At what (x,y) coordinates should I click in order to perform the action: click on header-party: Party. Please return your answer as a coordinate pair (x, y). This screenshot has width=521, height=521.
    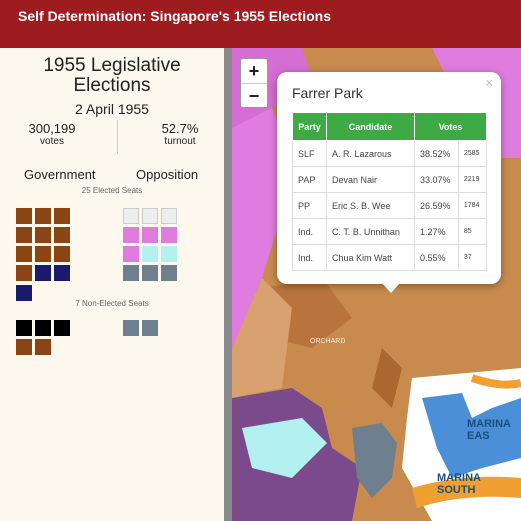
    Looking at the image, I should click on (309, 126).